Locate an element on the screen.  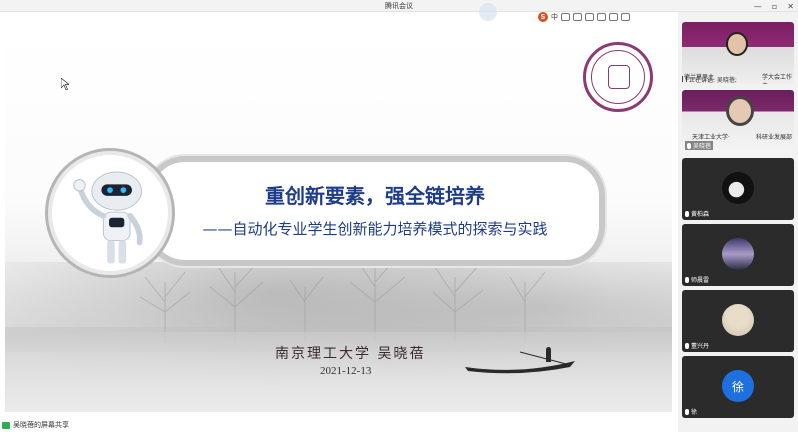
window-controls: — ▫ ✕ is located at coordinates (774, 6).